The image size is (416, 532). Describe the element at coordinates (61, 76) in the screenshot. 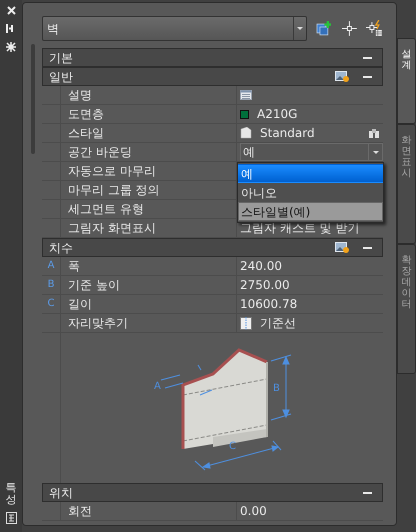

I see `section-title: 일반` at that location.